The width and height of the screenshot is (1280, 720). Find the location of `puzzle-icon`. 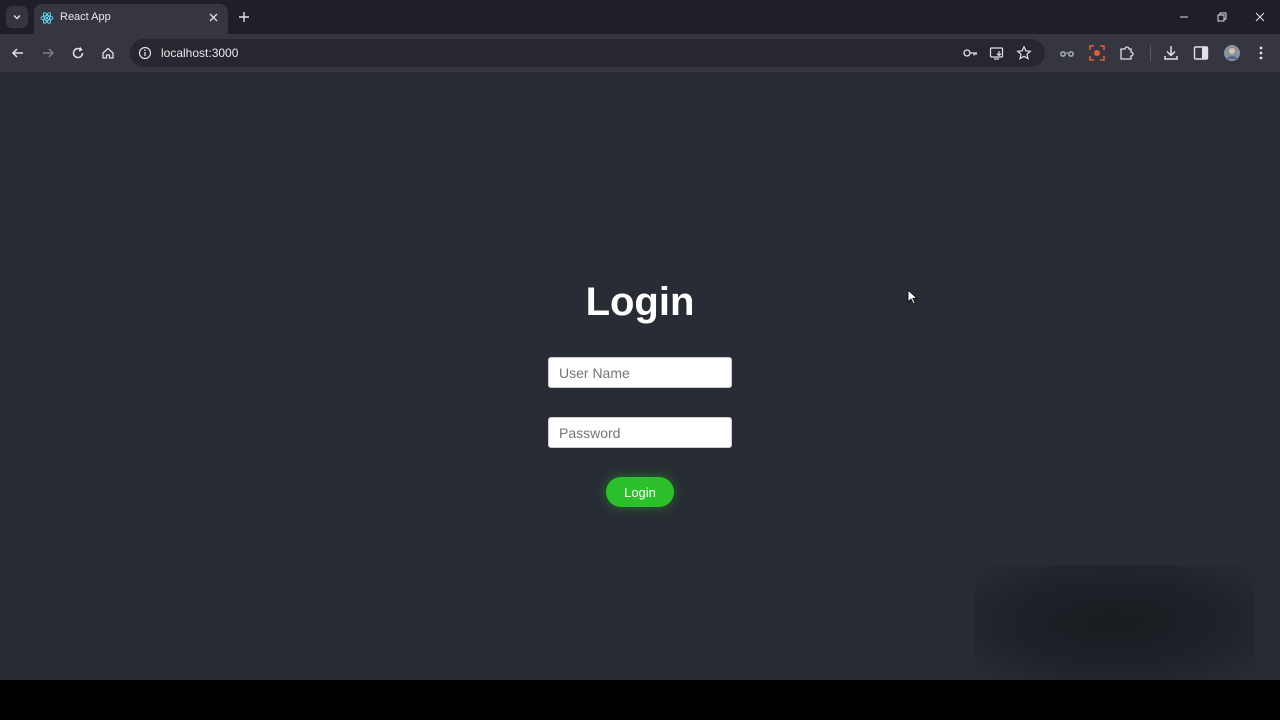

puzzle-icon is located at coordinates (1127, 53).